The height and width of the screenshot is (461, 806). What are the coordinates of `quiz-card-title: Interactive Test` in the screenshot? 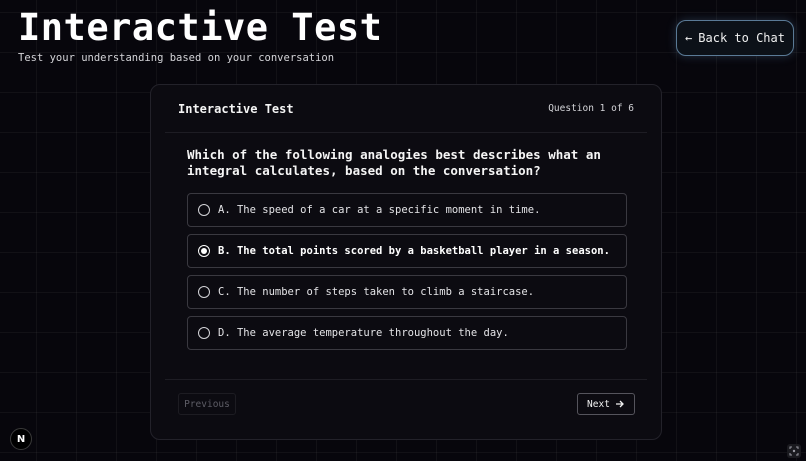 It's located at (236, 108).